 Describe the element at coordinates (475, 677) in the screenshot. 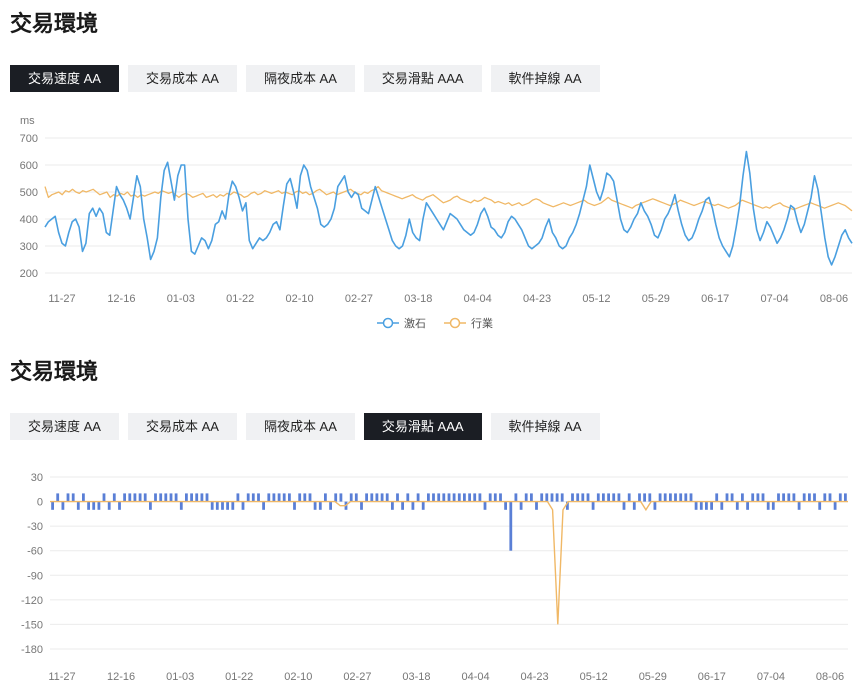

I see `x-tick-label: 04-04` at that location.